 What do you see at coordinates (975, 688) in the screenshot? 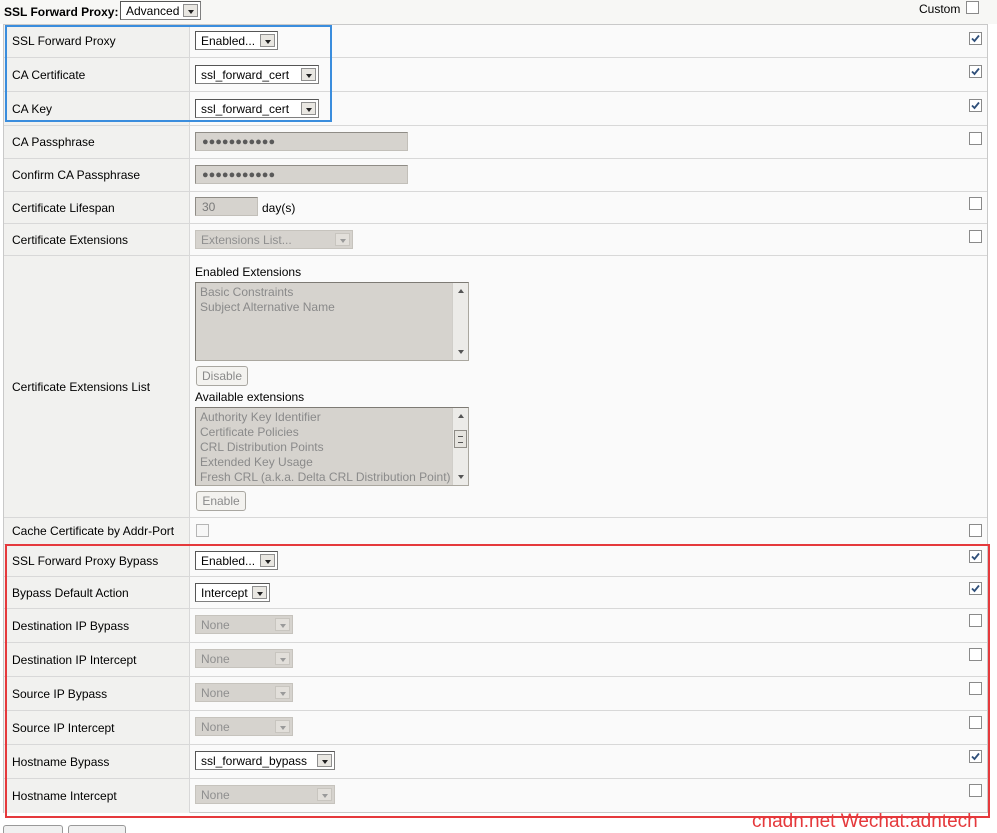
I see `custom-checkbox-source-ip-bypass` at bounding box center [975, 688].